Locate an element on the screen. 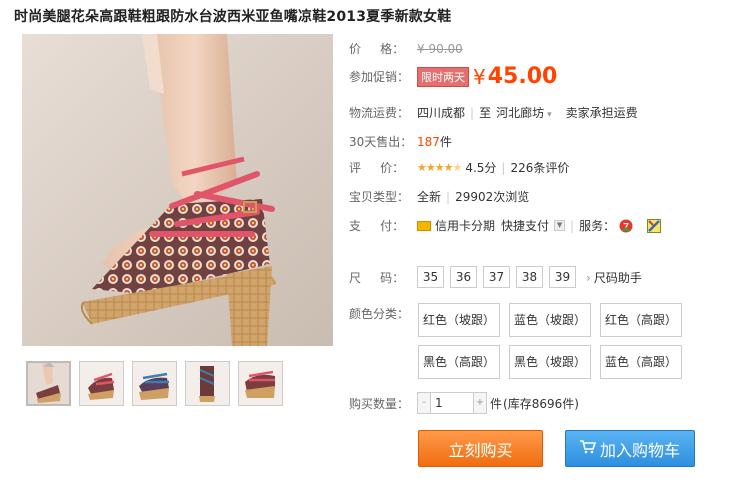 The height and width of the screenshot is (483, 747). seven-day-return-icon: 7 is located at coordinates (626, 226).